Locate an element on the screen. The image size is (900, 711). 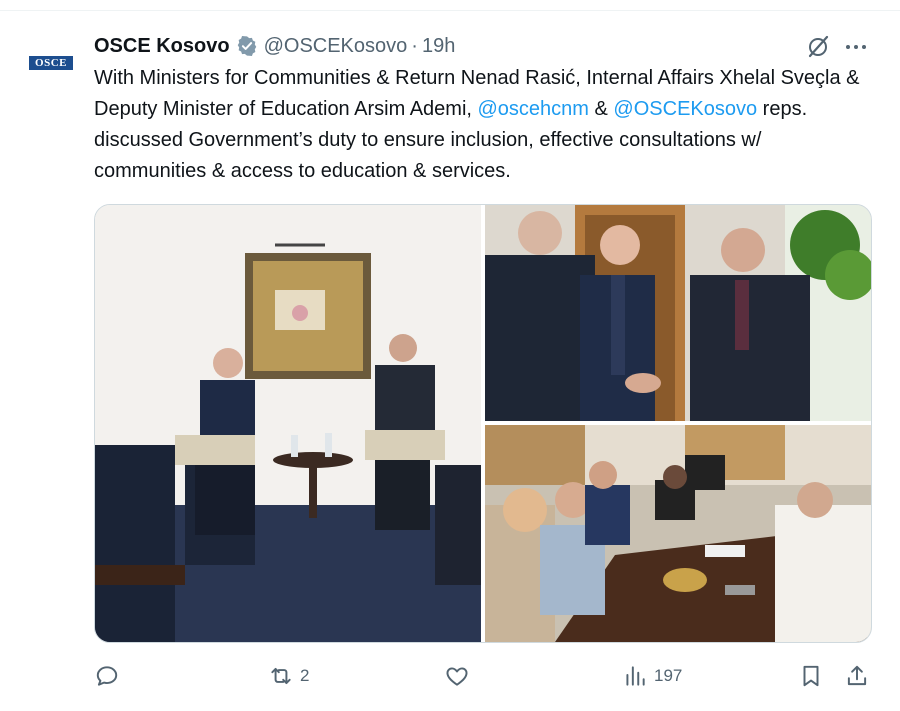
like-button is located at coordinates (460, 676).